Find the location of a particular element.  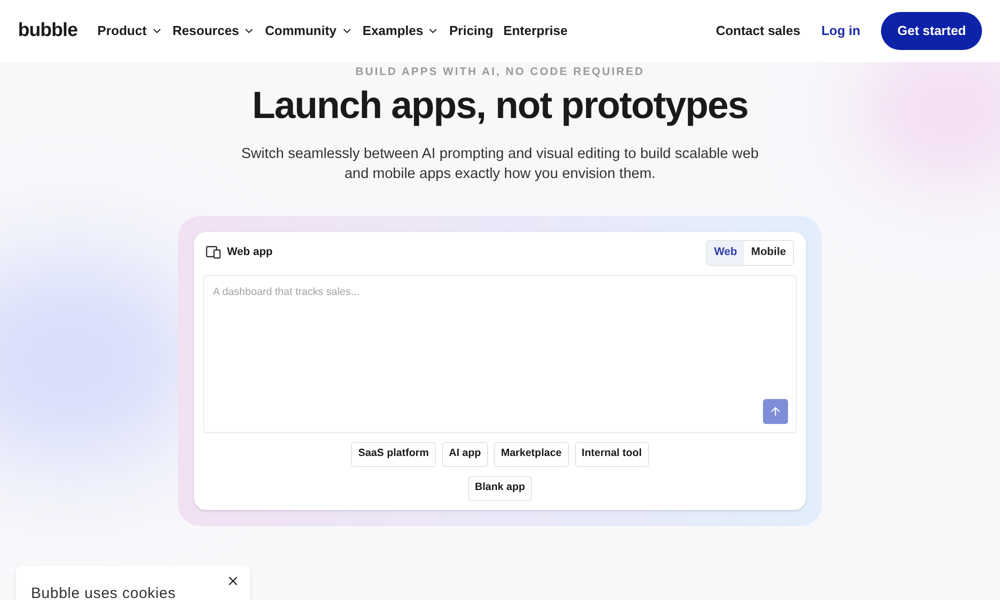

submit-button is located at coordinates (775, 411).